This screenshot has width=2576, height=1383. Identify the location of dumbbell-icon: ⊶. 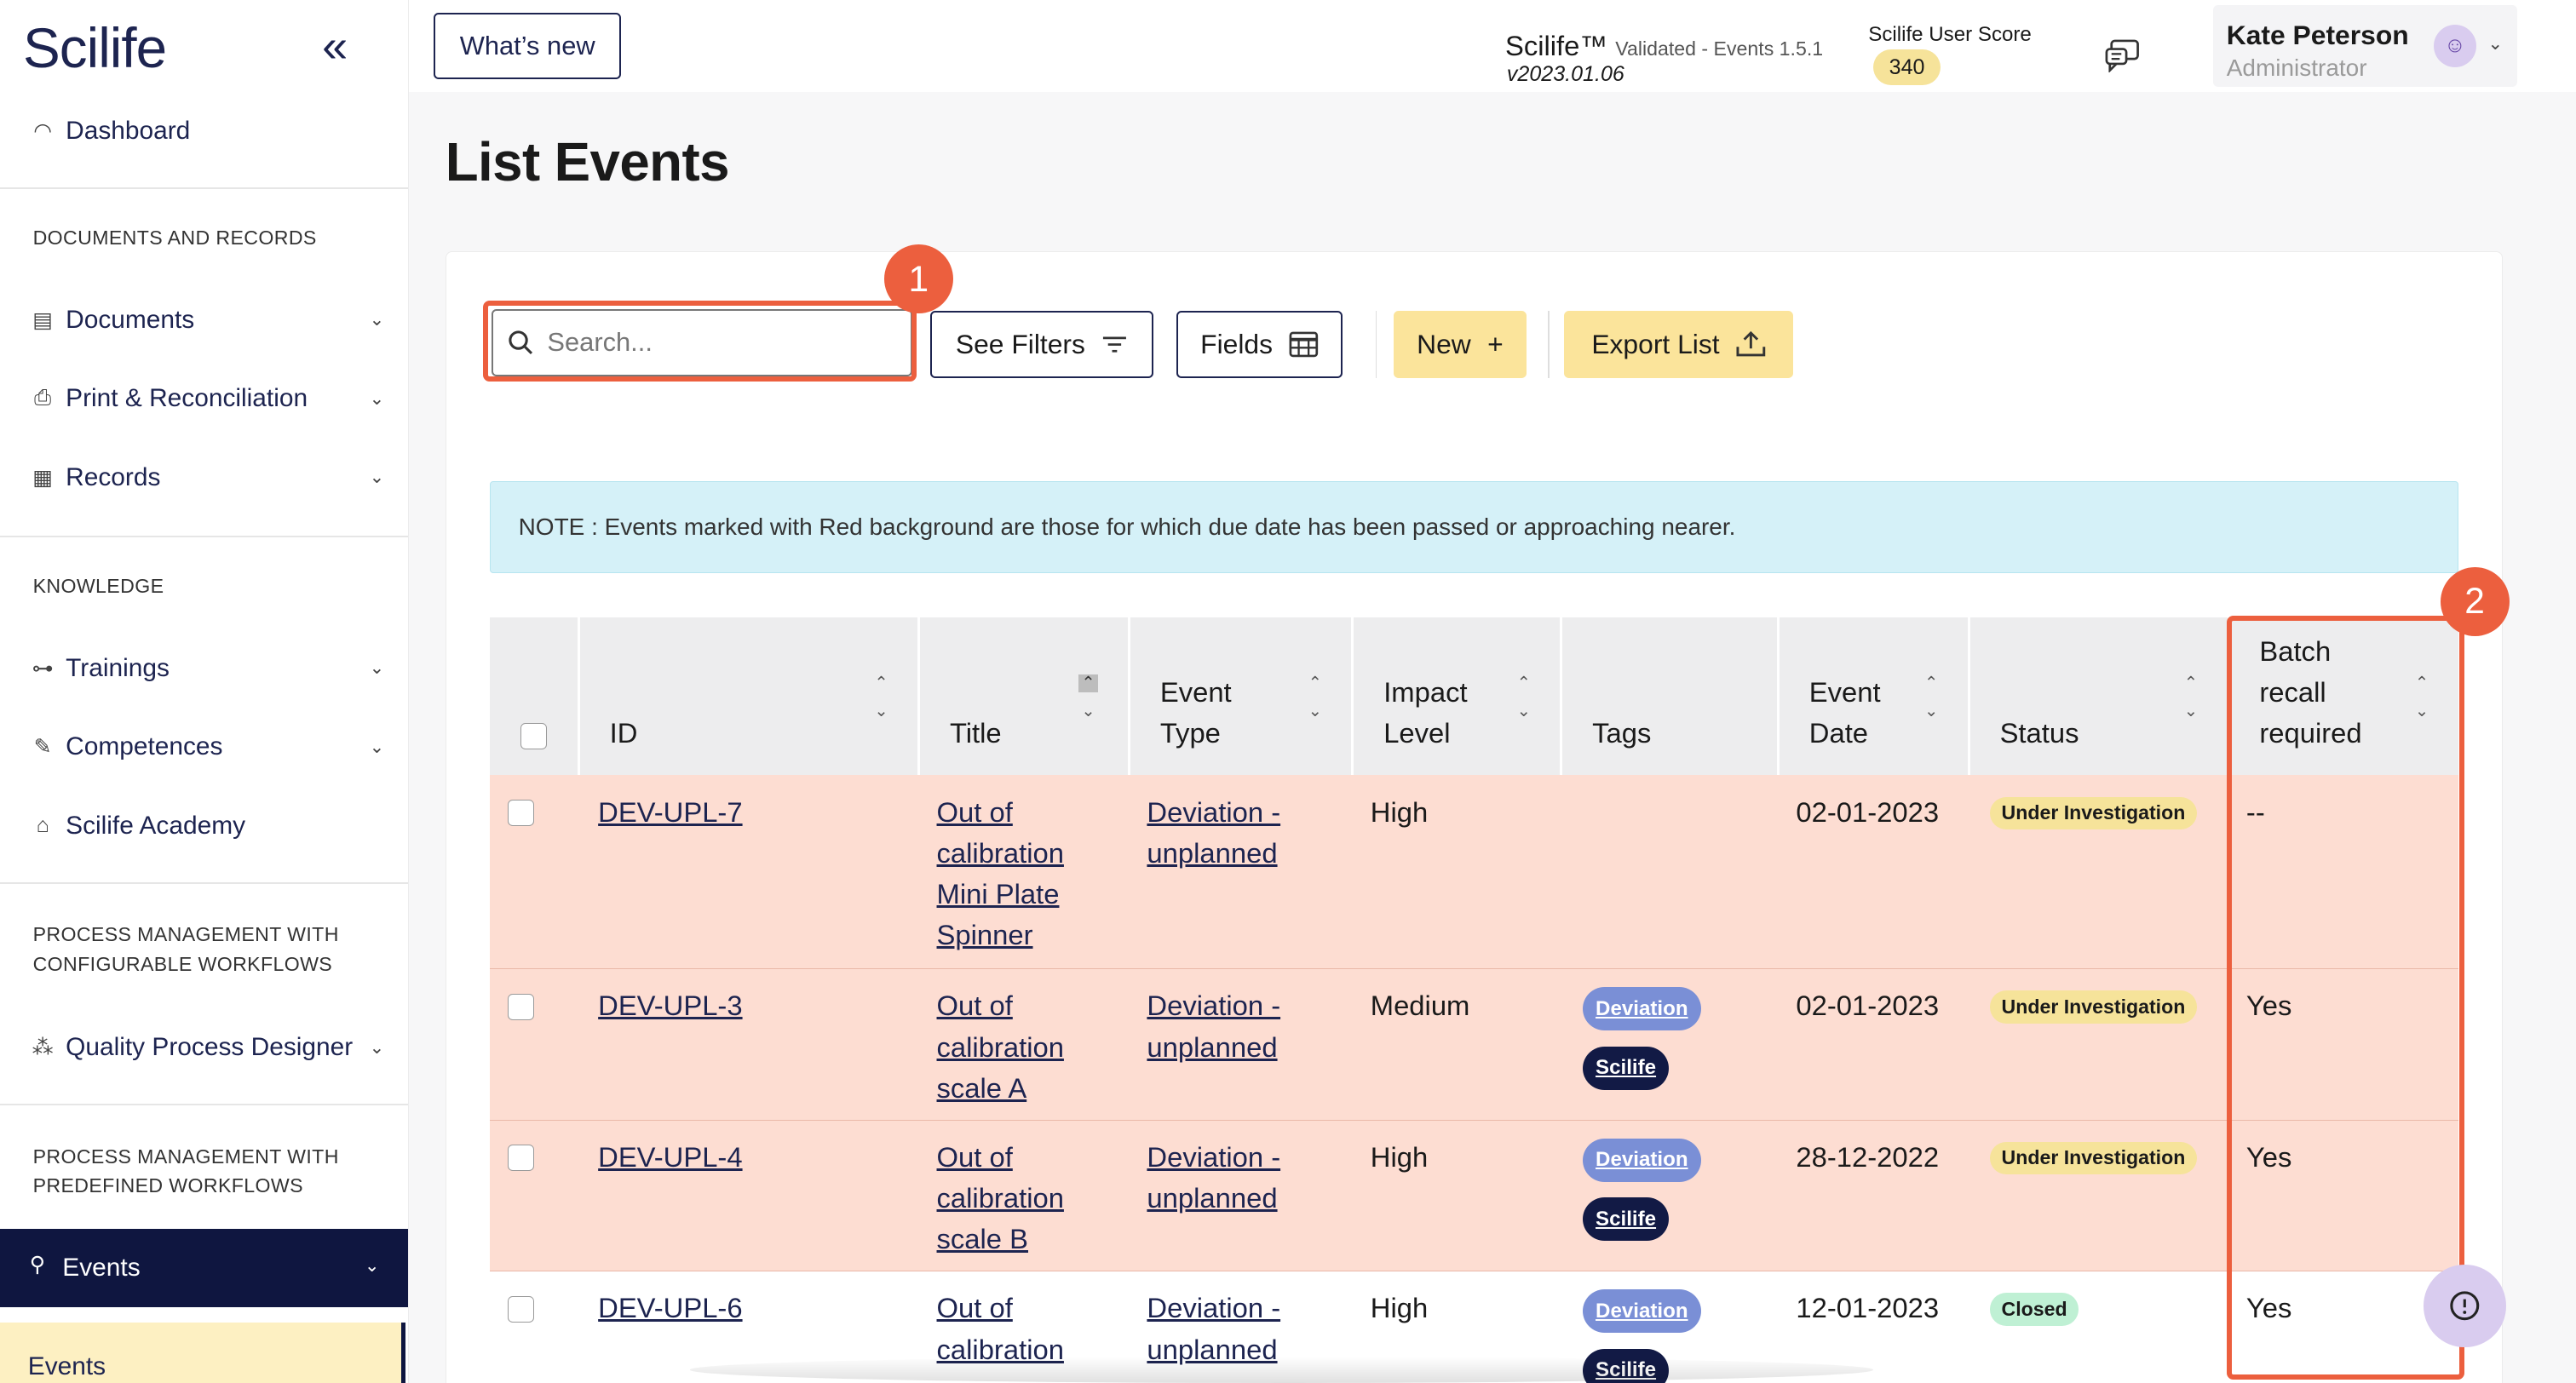
(43, 668).